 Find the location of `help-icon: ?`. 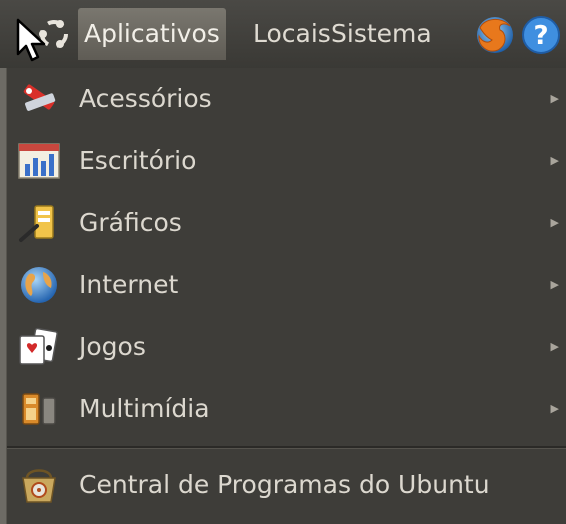

help-icon: ? is located at coordinates (541, 35).